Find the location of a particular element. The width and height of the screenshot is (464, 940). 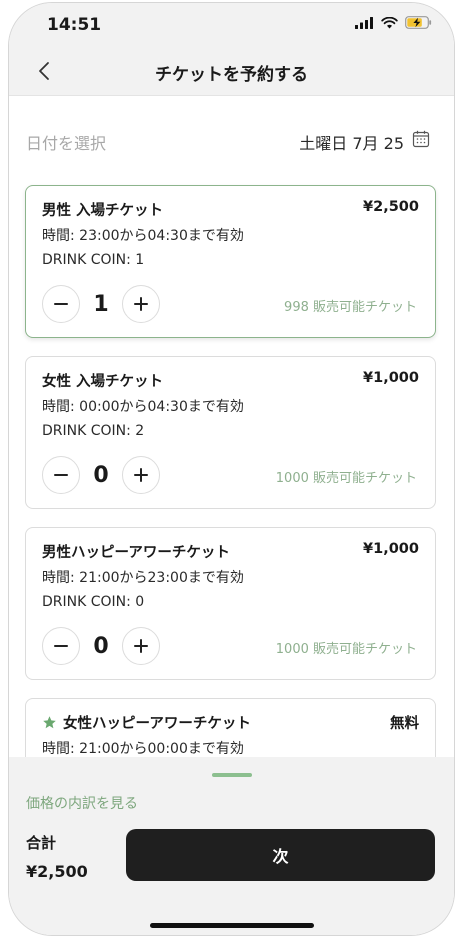

page-title: チケットを予約する is located at coordinates (231, 75).